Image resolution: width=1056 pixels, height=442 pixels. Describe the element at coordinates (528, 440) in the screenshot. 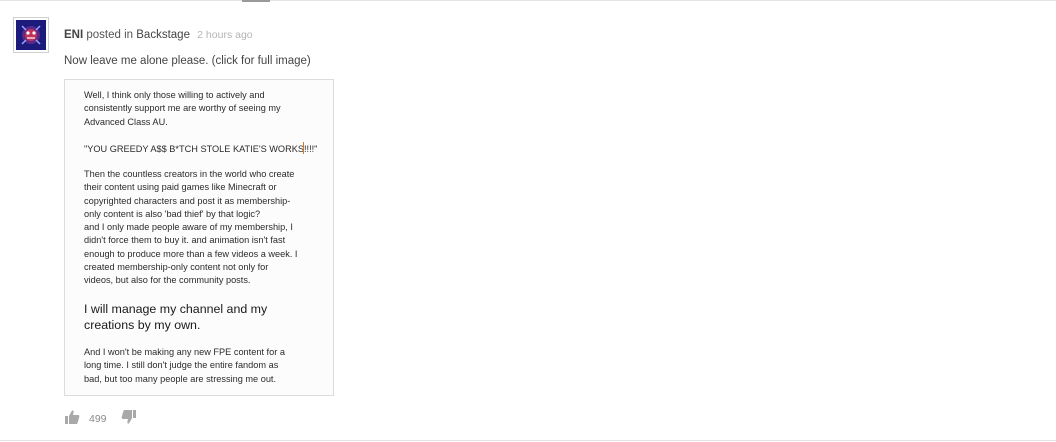

I see `bottom-divider` at that location.